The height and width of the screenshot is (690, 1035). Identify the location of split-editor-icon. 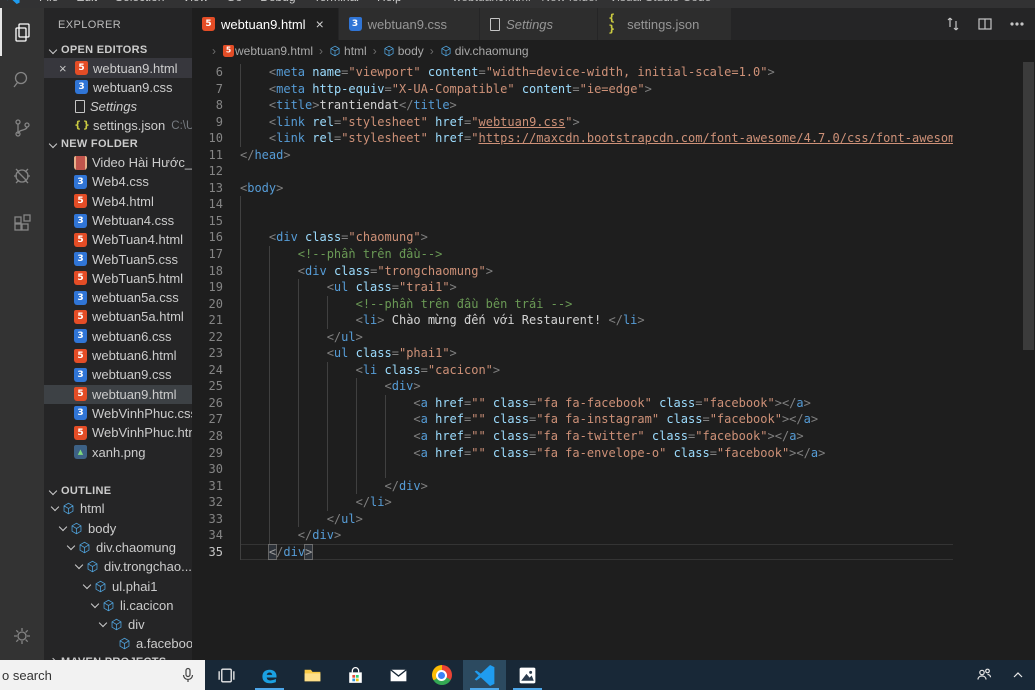
(985, 24).